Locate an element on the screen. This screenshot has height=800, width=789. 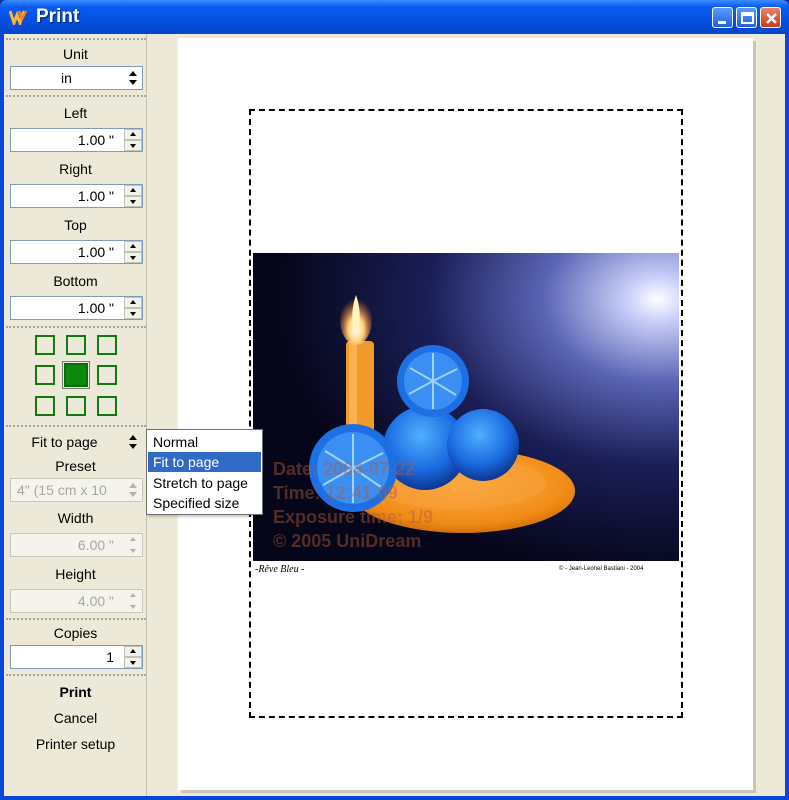
position-bottom-center is located at coordinates (76, 406).